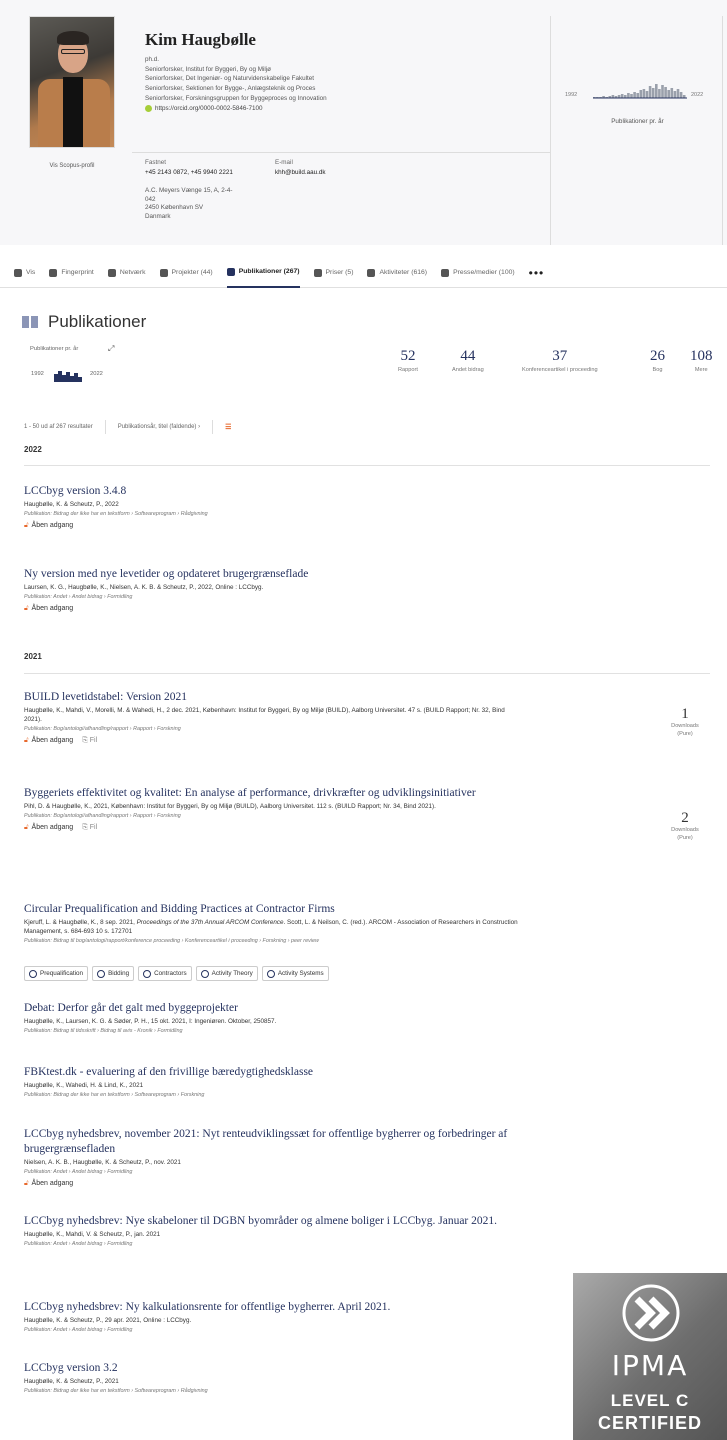 The image size is (727, 1440). I want to click on open-access-badge: 🔓︎ Åben adgang ⎘ Fil, so click(274, 828).